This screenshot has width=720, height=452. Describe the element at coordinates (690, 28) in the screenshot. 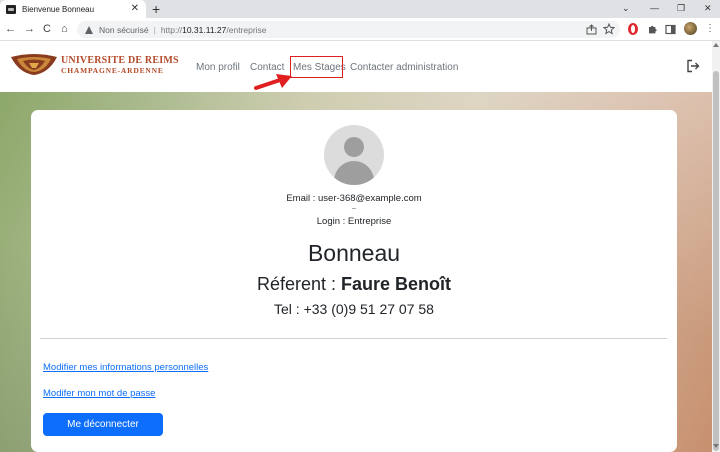

I see `profile-avatar-icon` at that location.